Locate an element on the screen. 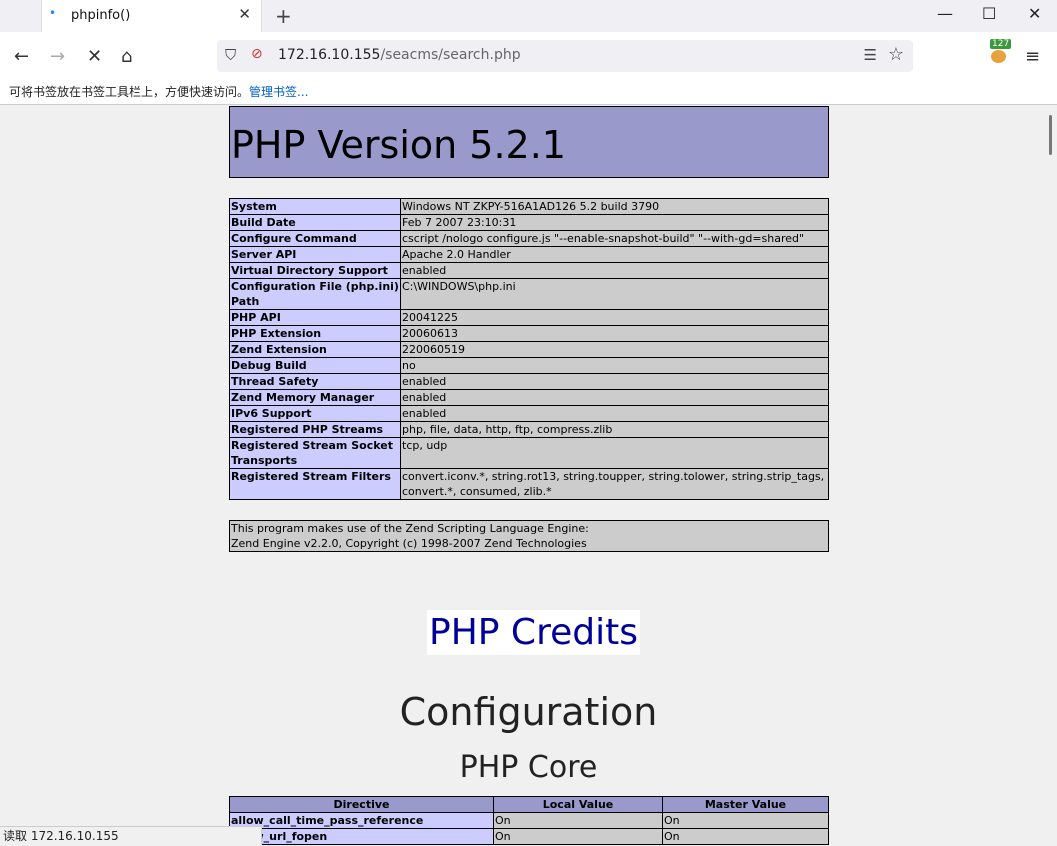 This screenshot has width=1057, height=846. home-button: ⌂ is located at coordinates (126, 56).